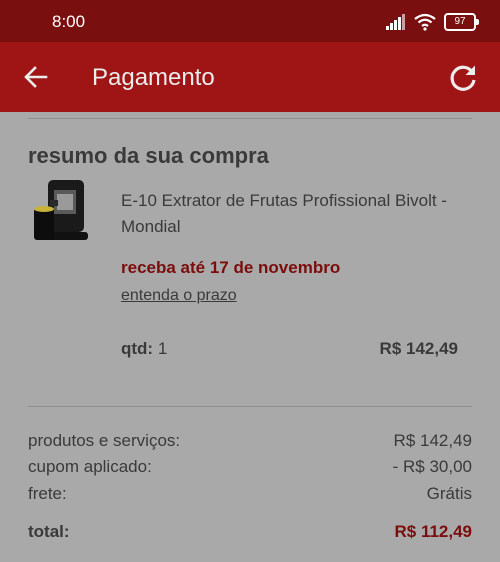 The image size is (500, 562). Describe the element at coordinates (104, 440) in the screenshot. I see `products-label: produtos e serviços:` at that location.